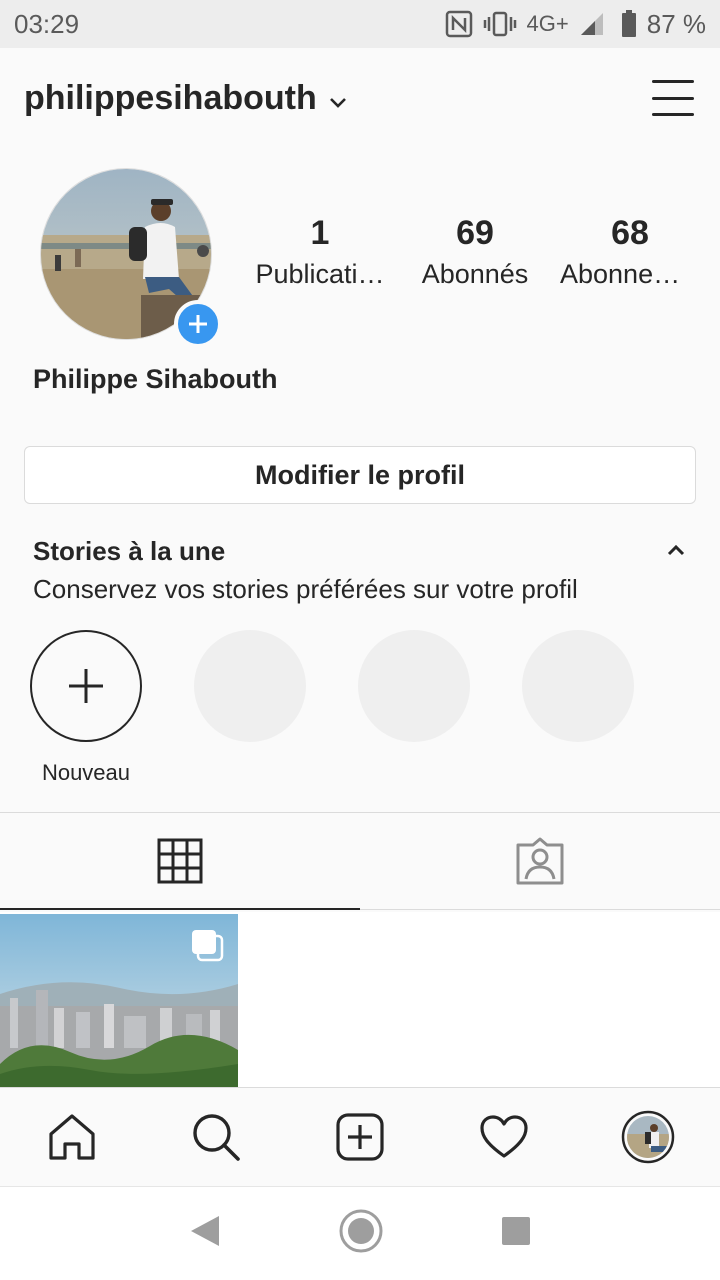 The image size is (720, 1280). I want to click on vibrate-icon, so click(500, 24).